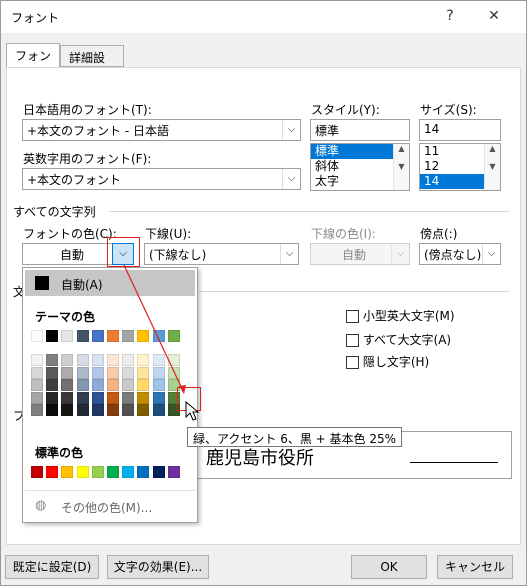  Describe the element at coordinates (295, 437) in the screenshot. I see `swatch-tooltip: 緑、アクセント 6、黒 + 基本色 25%` at that location.